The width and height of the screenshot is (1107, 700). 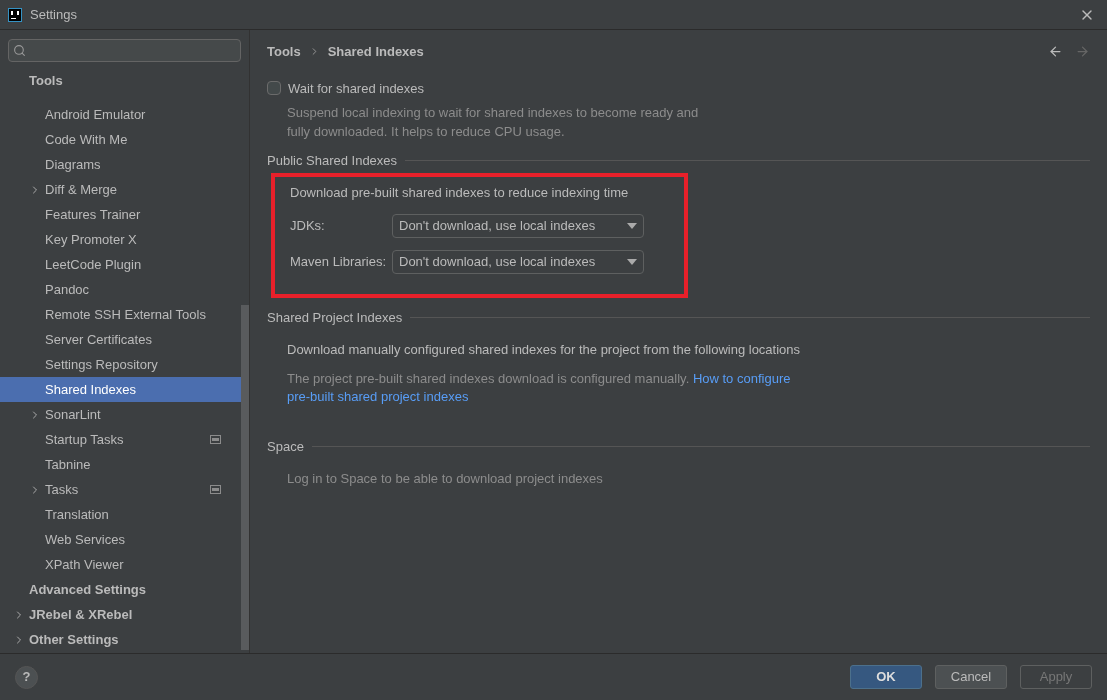 I want to click on section-intro: Download pre-built shared indexes to reduce indexing time, so click(x=460, y=192).